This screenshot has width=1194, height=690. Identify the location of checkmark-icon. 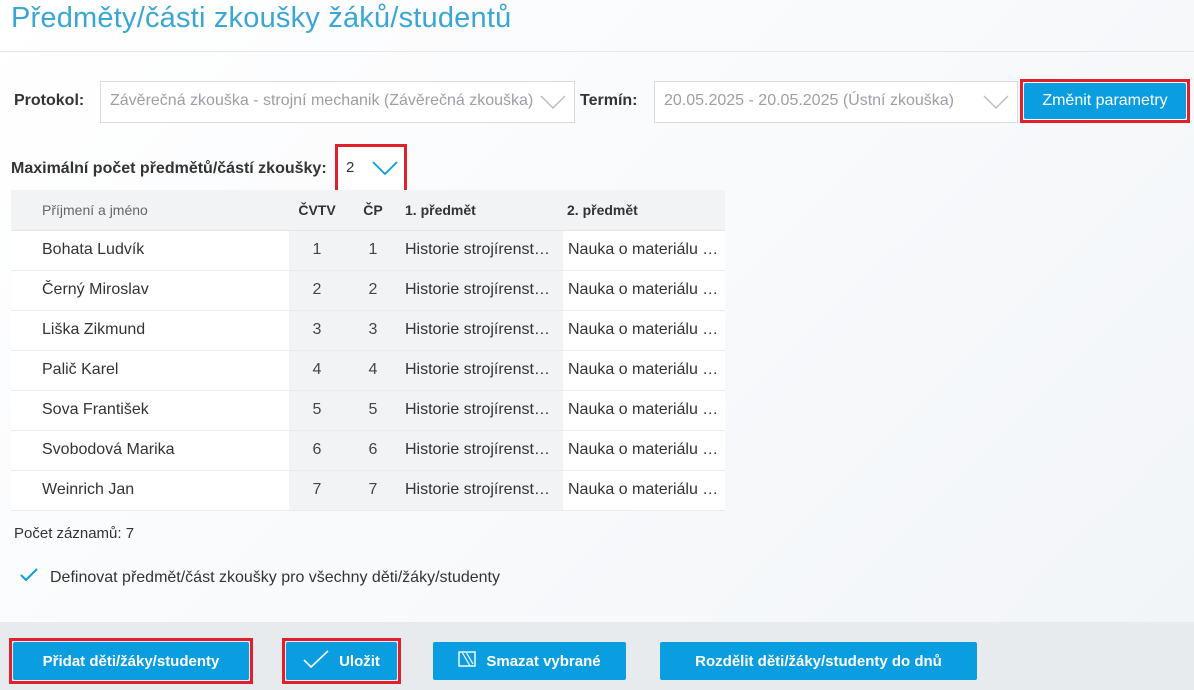
(29, 577).